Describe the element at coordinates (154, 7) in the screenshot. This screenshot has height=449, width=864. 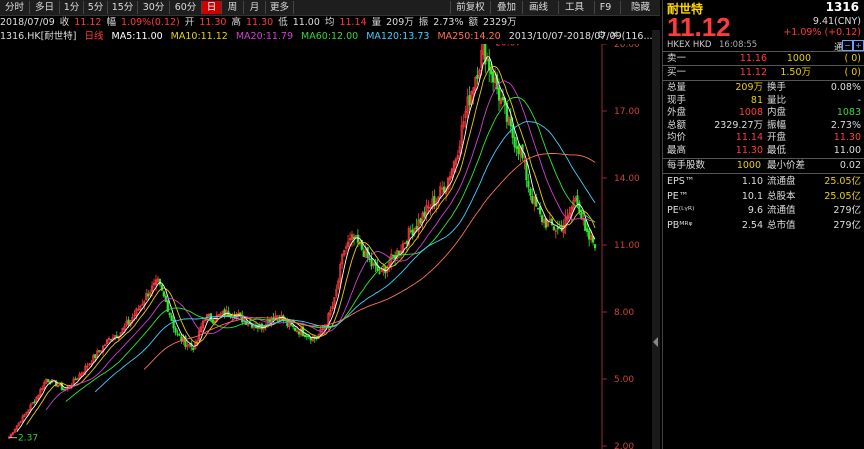
I see `tab-30min: 30分` at that location.